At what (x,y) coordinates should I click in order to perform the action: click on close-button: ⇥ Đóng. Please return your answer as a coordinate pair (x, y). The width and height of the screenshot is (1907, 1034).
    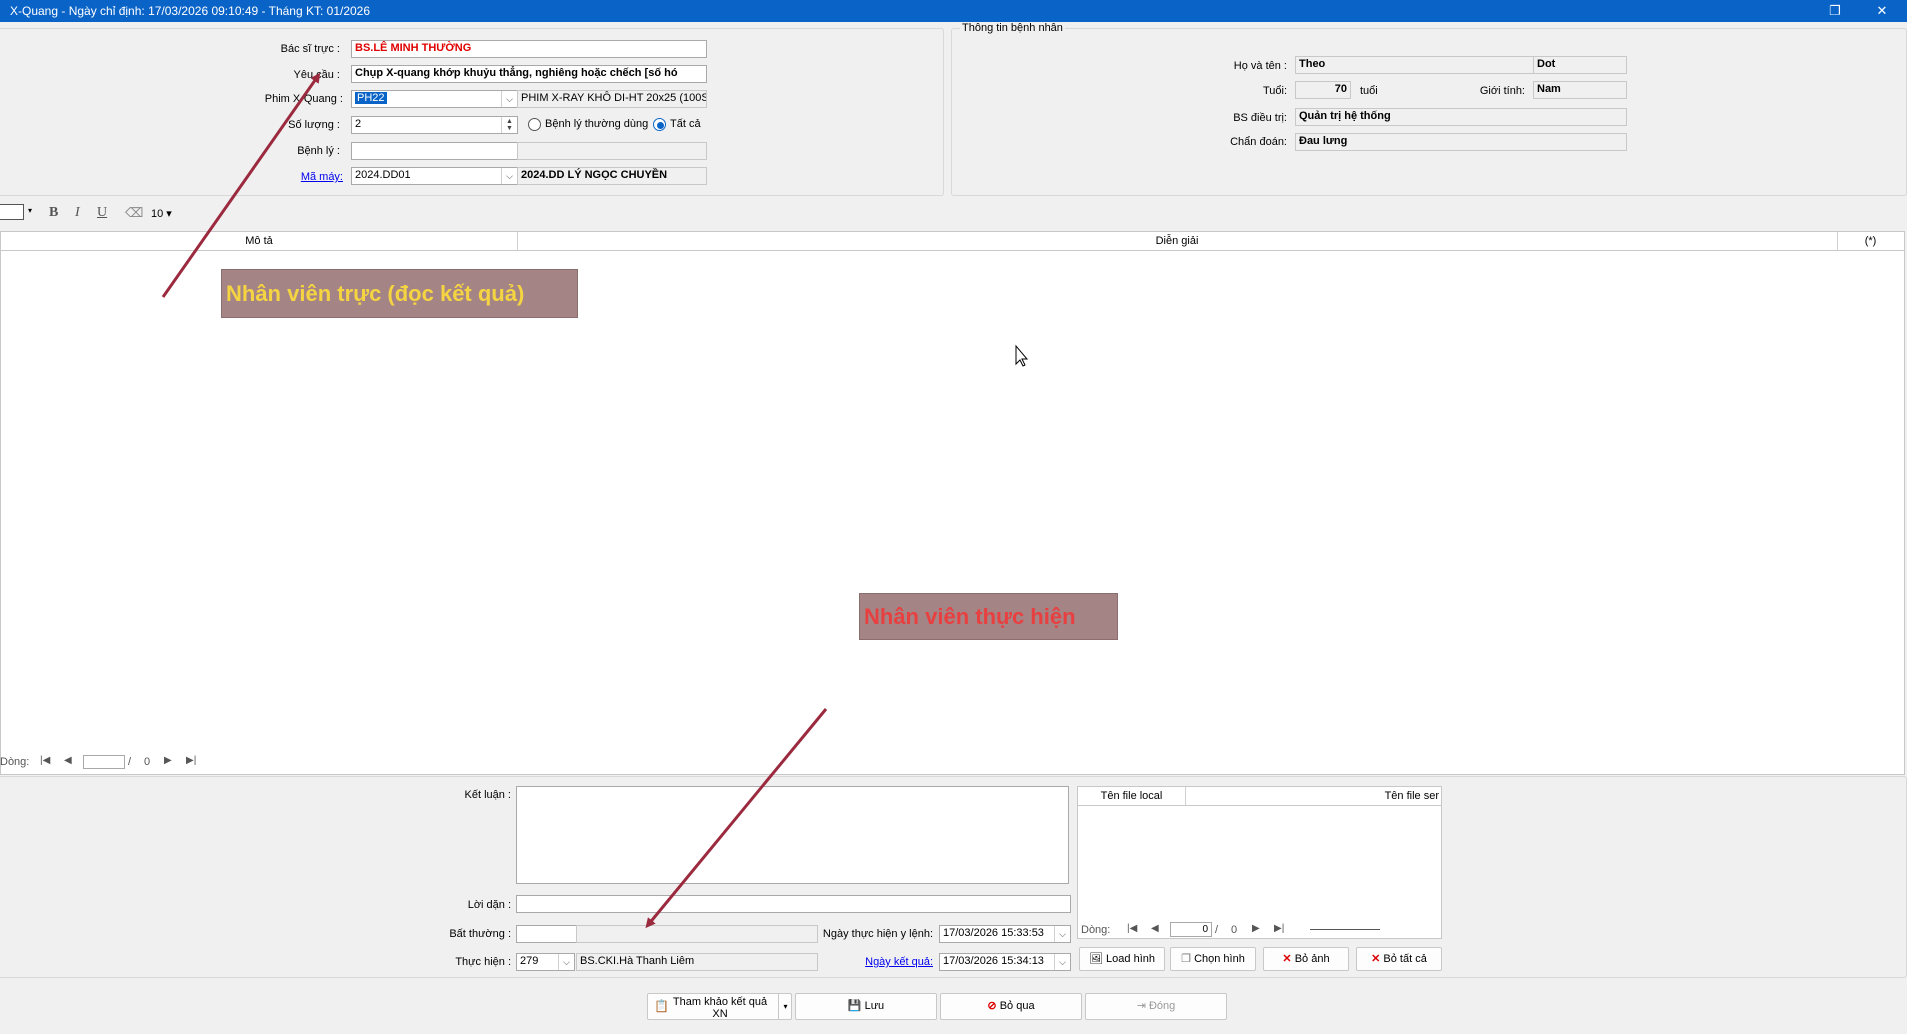
    Looking at the image, I should click on (1156, 1006).